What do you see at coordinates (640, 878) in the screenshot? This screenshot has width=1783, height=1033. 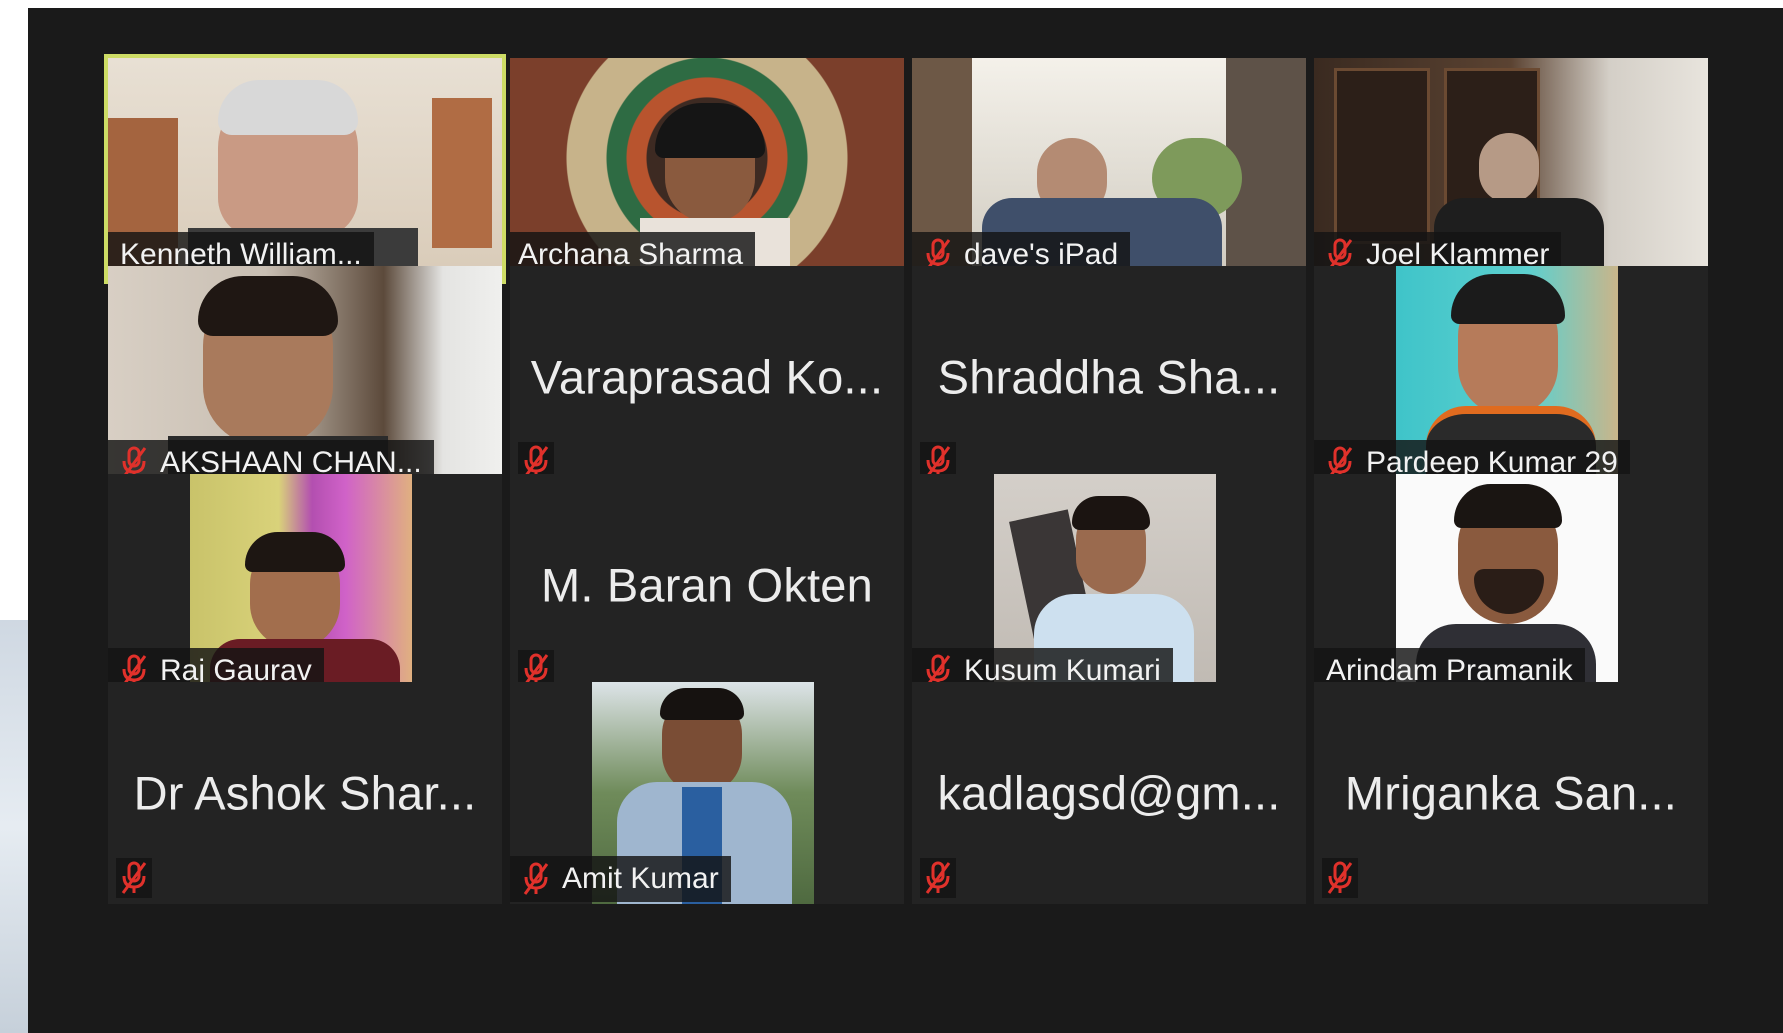 I see `participant-name: Amit Kumar` at bounding box center [640, 878].